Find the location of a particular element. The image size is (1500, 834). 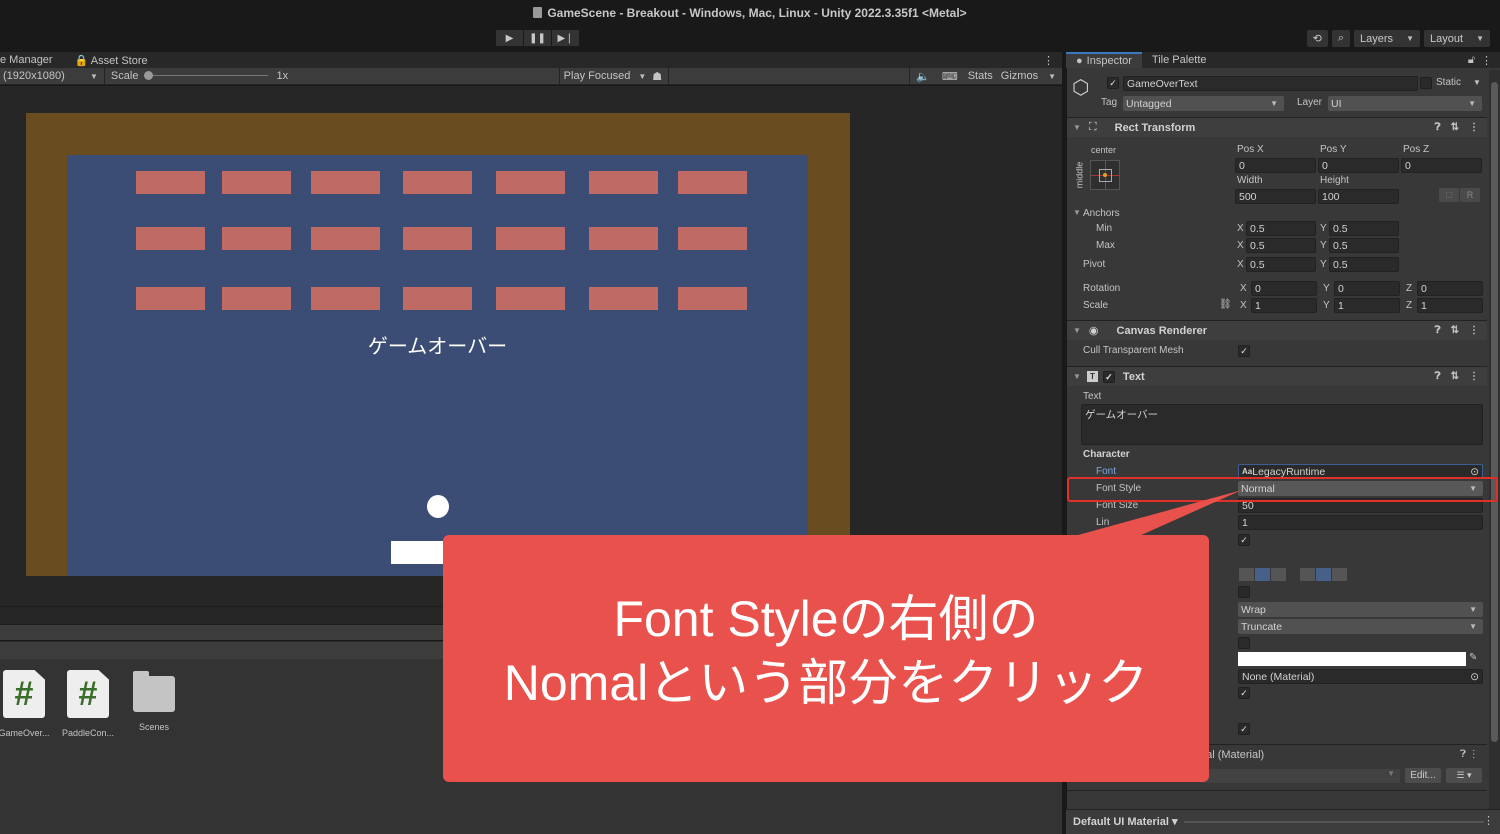

blueprint-mode-button: ⬚ is located at coordinates (1449, 195).